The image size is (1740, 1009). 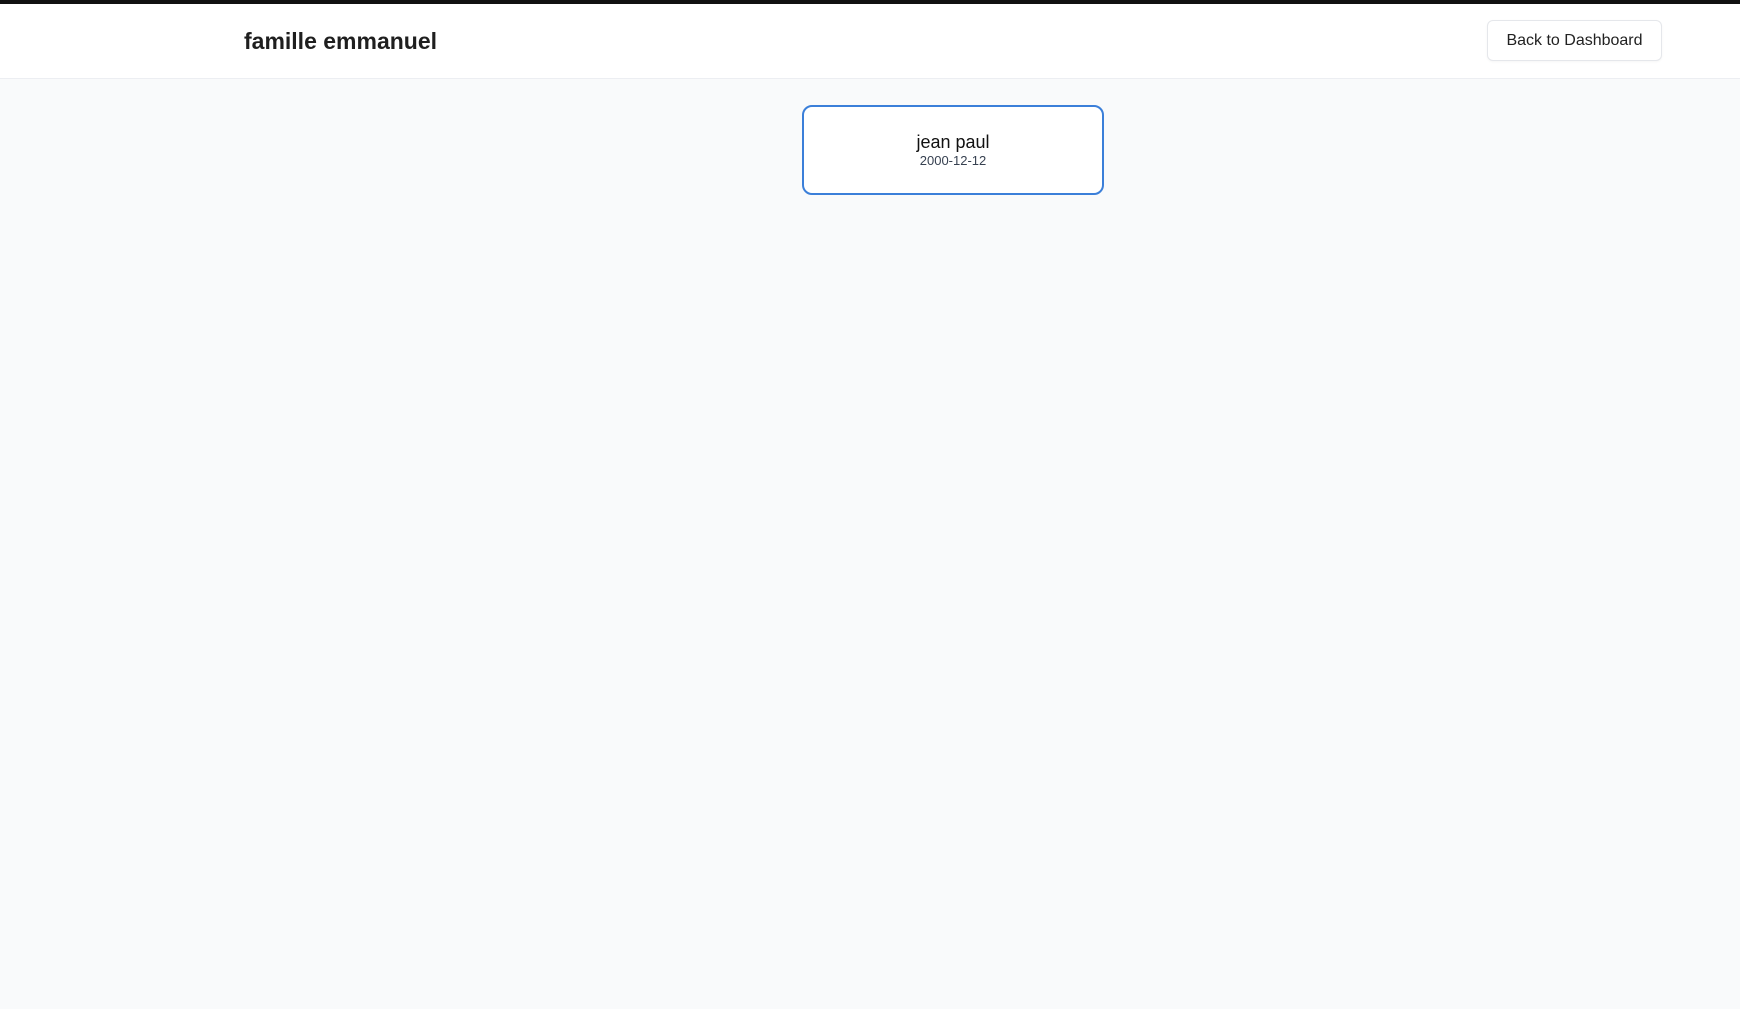 I want to click on person-name: jean paul, so click(x=953, y=141).